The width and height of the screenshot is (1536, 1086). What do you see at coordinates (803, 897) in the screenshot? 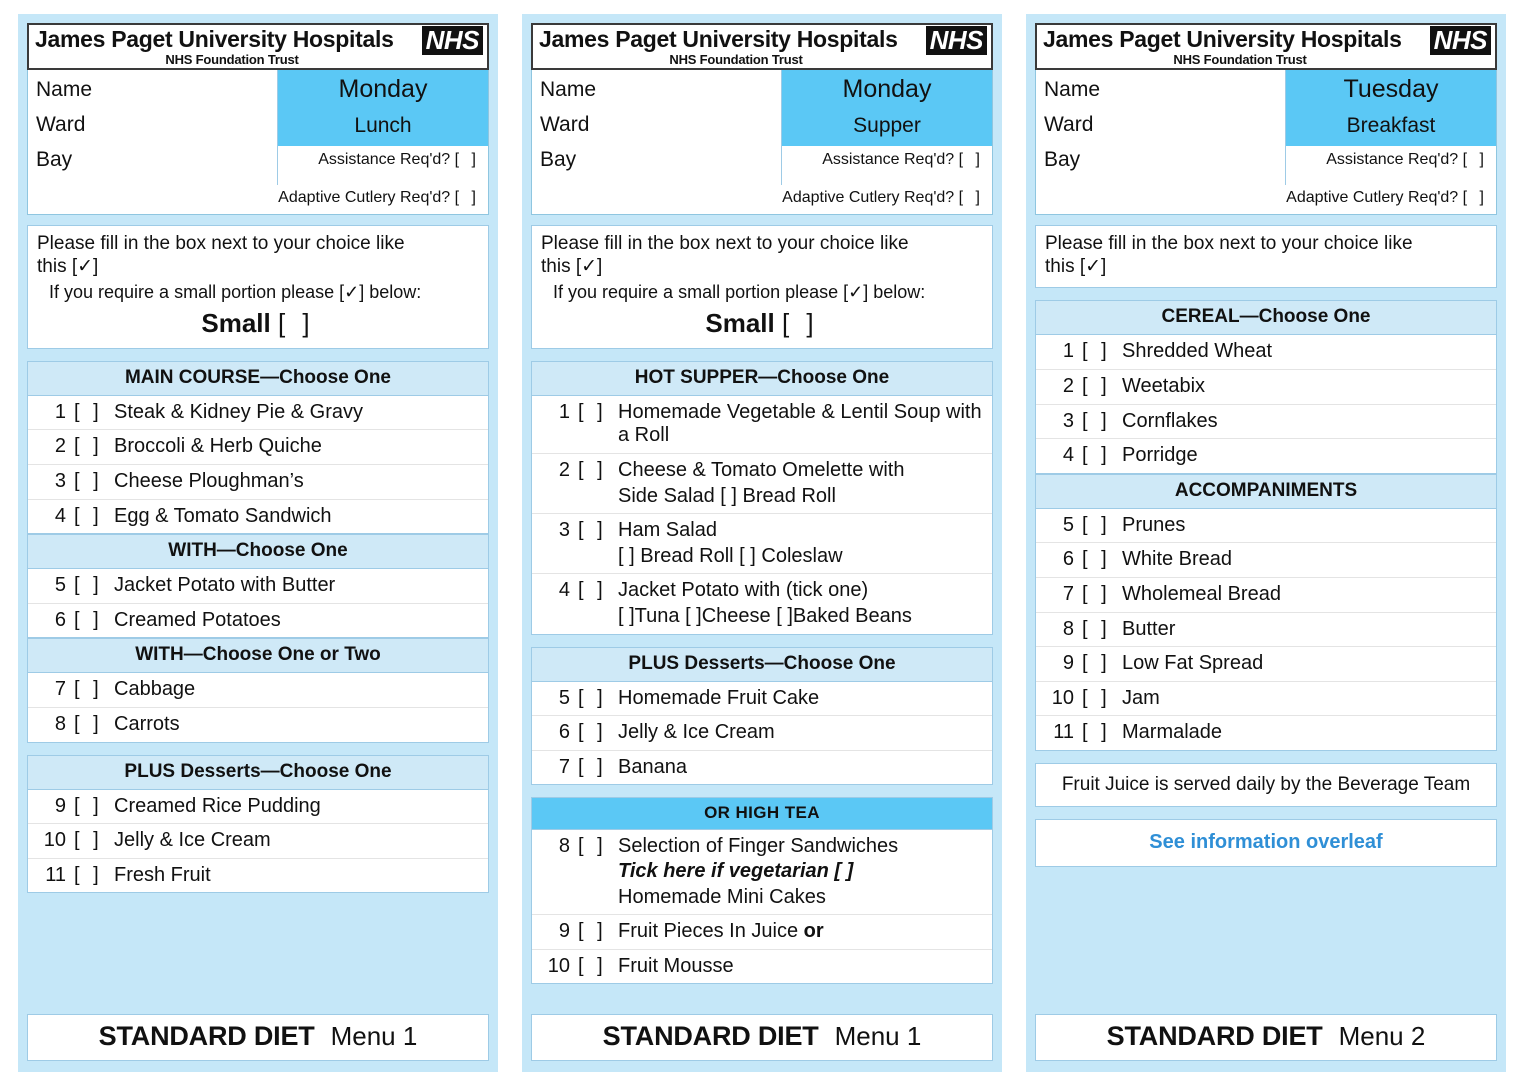
I see `item-sub-options: Homemade Mini Cakes` at bounding box center [803, 897].